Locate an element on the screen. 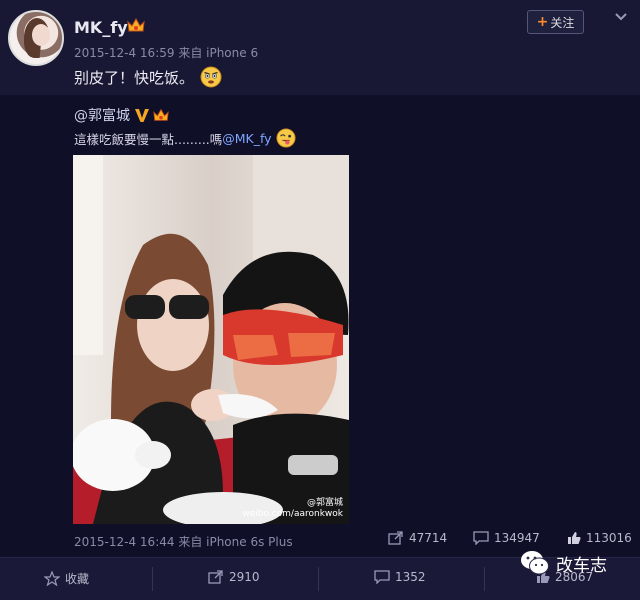 Image resolution: width=640 pixels, height=600 pixels. star-icon is located at coordinates (52, 578).